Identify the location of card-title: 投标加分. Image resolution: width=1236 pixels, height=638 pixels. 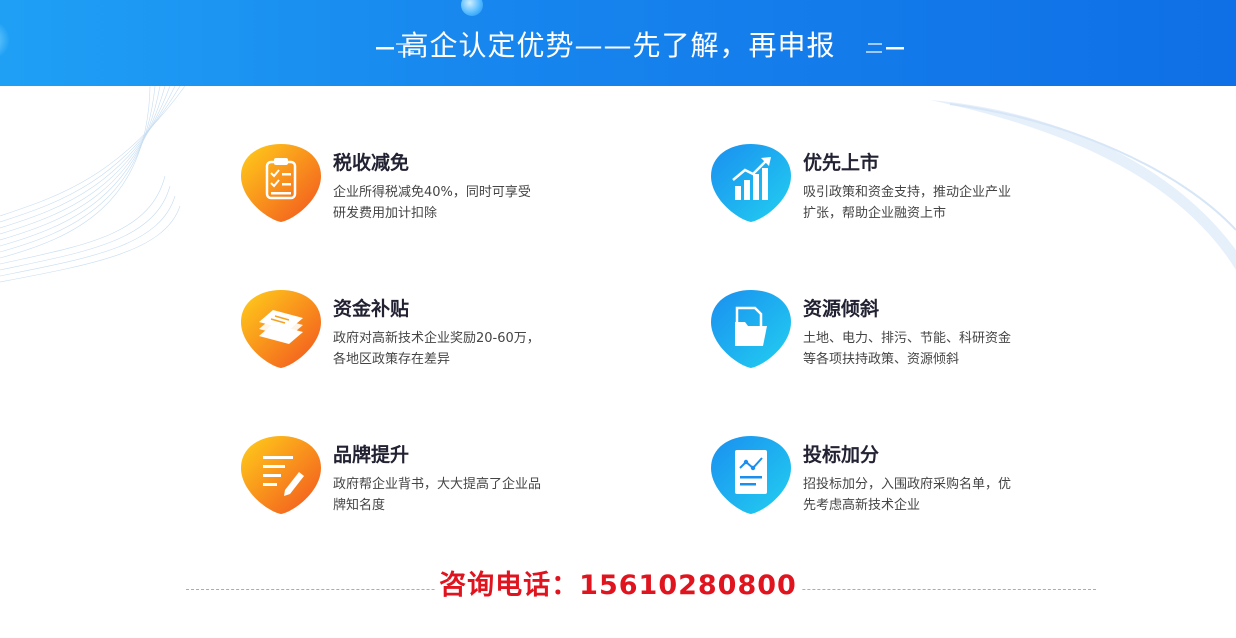
(841, 455).